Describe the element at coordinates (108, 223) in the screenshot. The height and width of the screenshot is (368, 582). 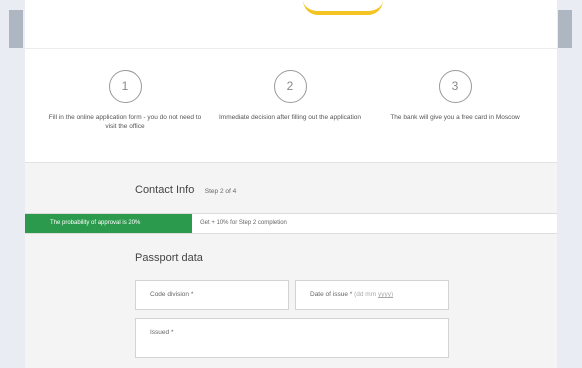
I see `approval-probability-bar: The probability of approval is 20%` at that location.